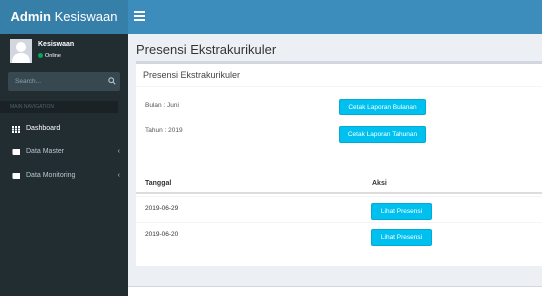  Describe the element at coordinates (379, 183) in the screenshot. I see `column-header-action: Aksi` at that location.